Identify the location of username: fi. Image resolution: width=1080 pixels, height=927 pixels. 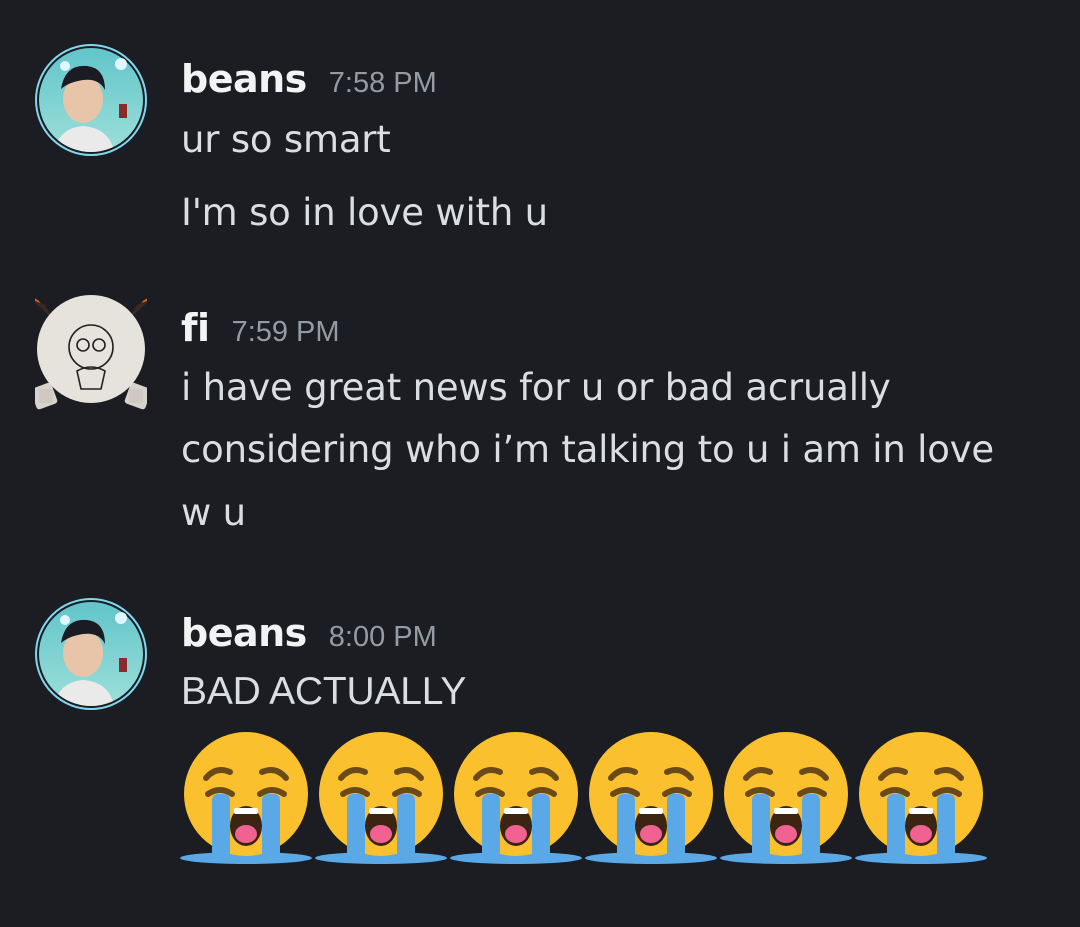
(195, 328).